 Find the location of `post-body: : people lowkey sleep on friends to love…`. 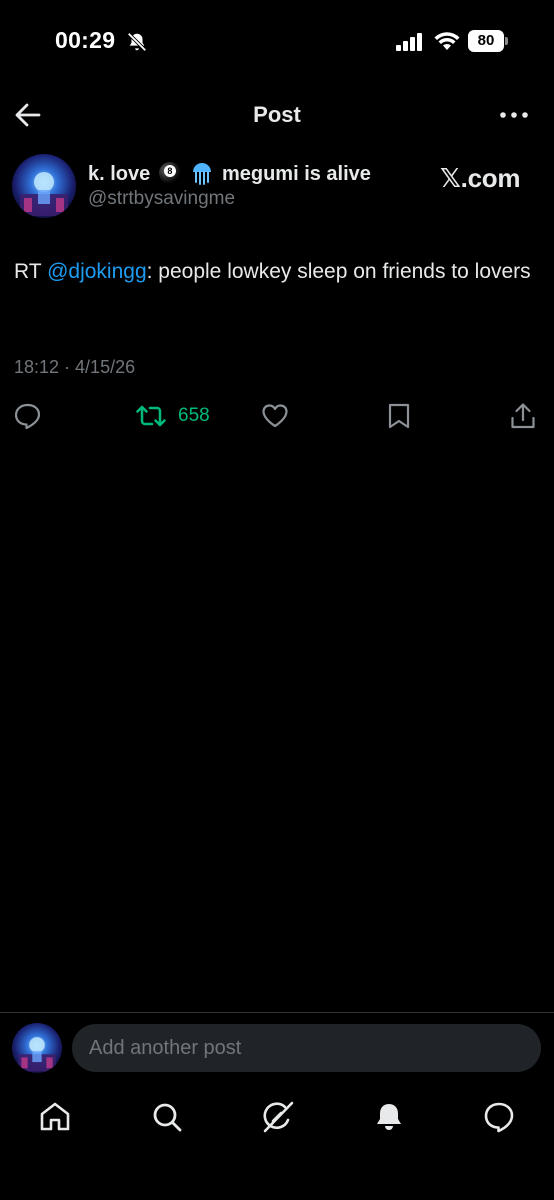

post-body: : people lowkey sleep on friends to love… is located at coordinates (338, 271).